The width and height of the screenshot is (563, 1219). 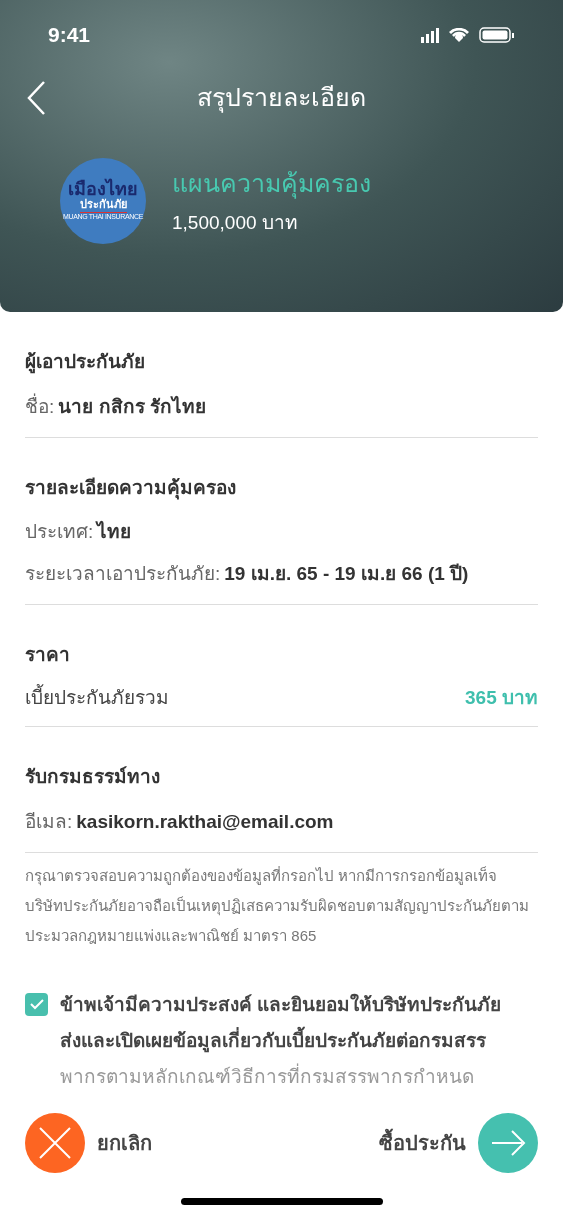 I want to click on cancel-button: ยกเลิก, so click(x=88, y=1142).